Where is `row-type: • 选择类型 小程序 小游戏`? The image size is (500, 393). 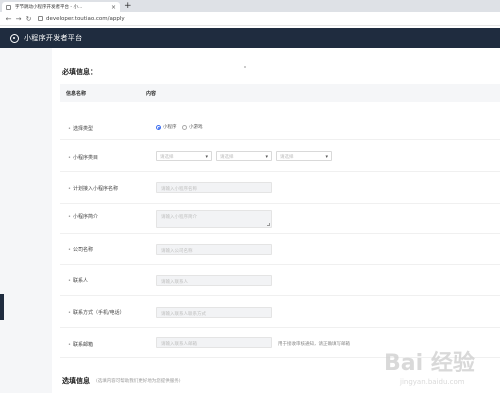
row-type: • 选择类型 小程序 小游戏 is located at coordinates (280, 127).